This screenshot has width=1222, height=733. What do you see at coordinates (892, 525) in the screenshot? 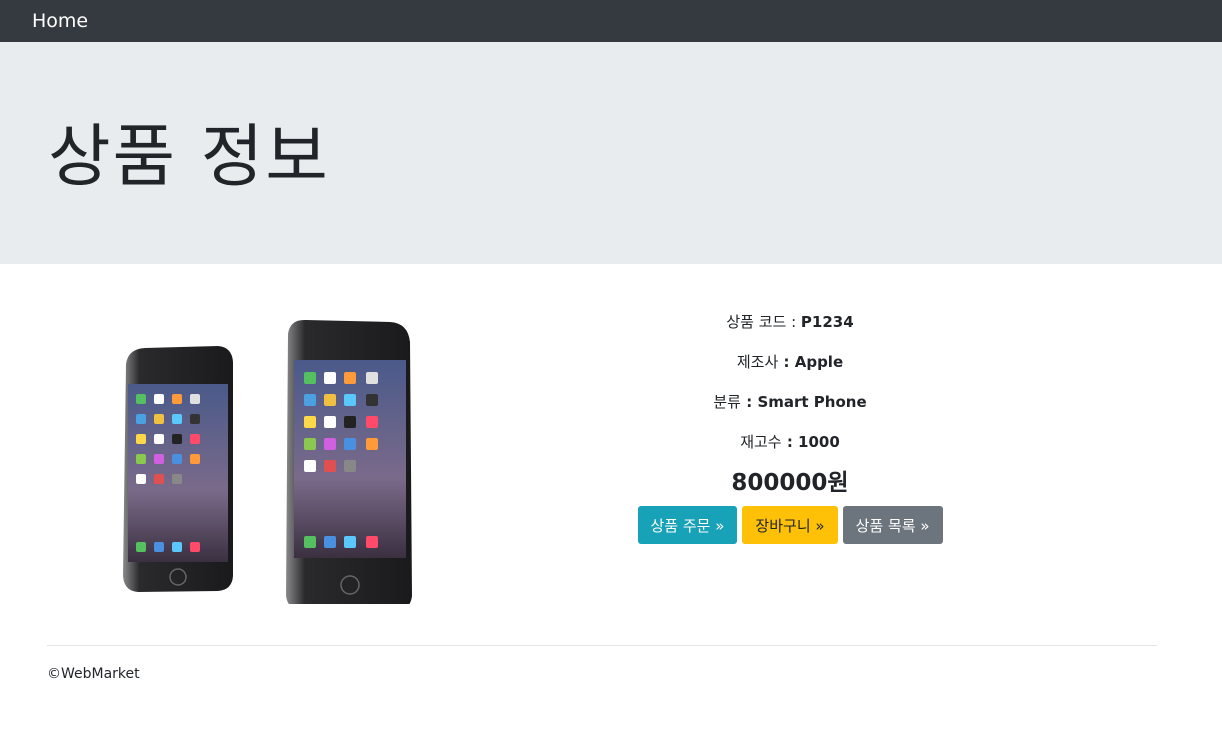
I see `product-list-button: 상품 목록 »` at bounding box center [892, 525].